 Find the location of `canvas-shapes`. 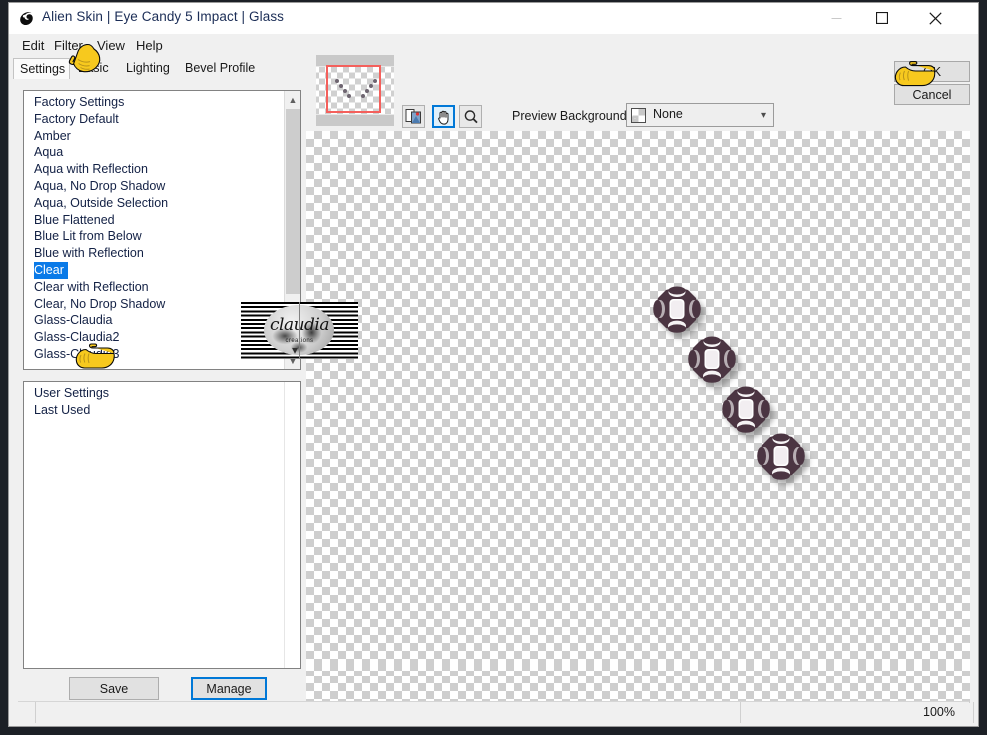

canvas-shapes is located at coordinates (729, 383).